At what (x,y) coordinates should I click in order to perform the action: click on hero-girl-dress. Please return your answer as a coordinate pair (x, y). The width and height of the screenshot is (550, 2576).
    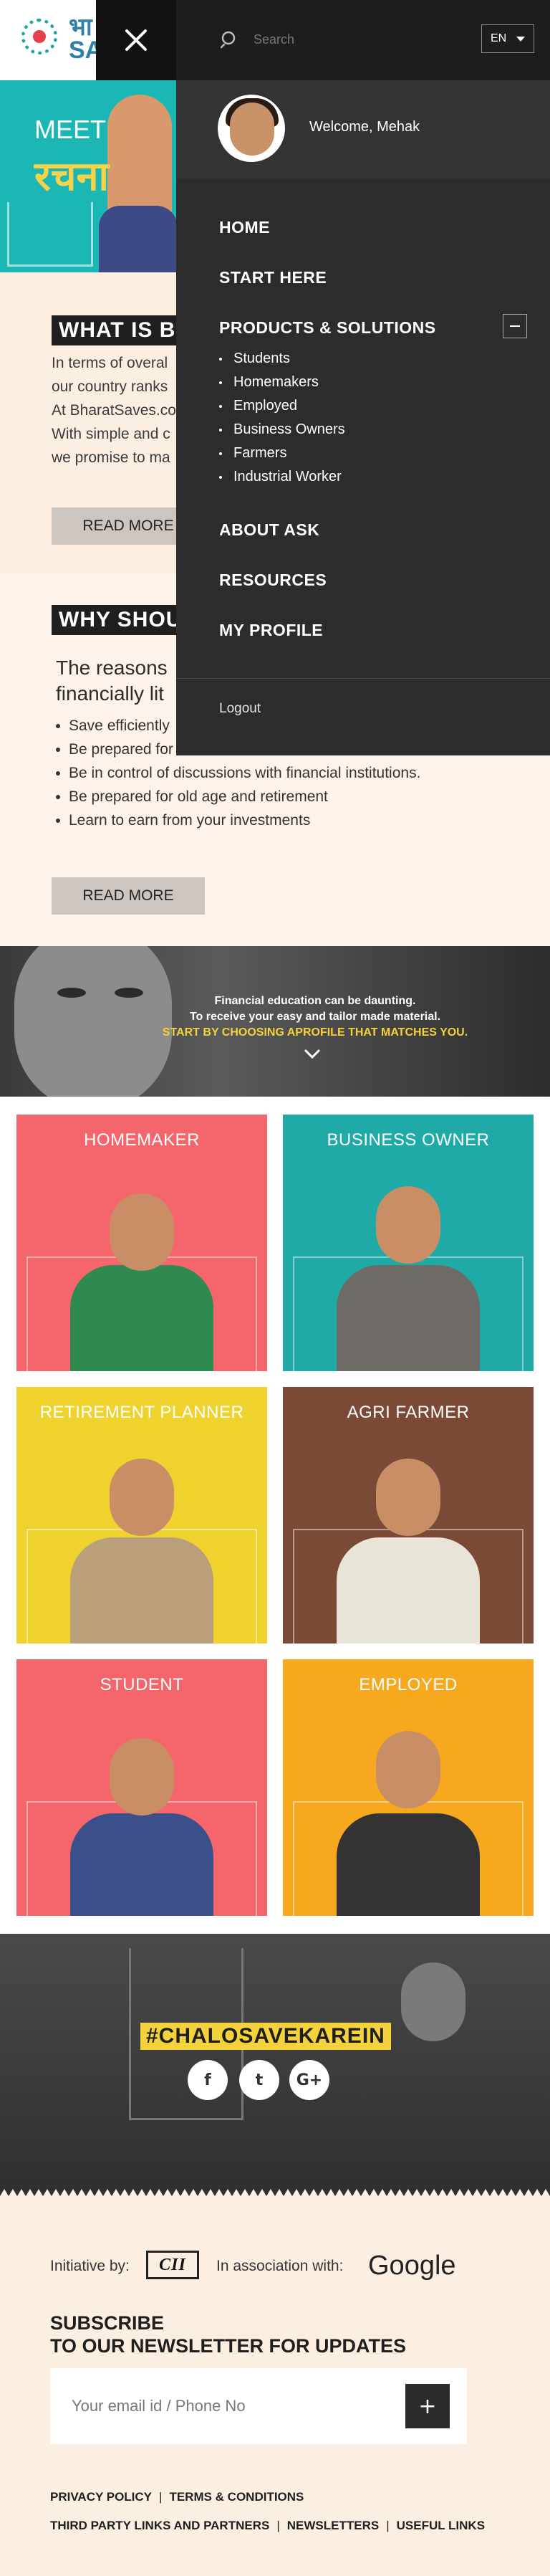
    Looking at the image, I should click on (138, 239).